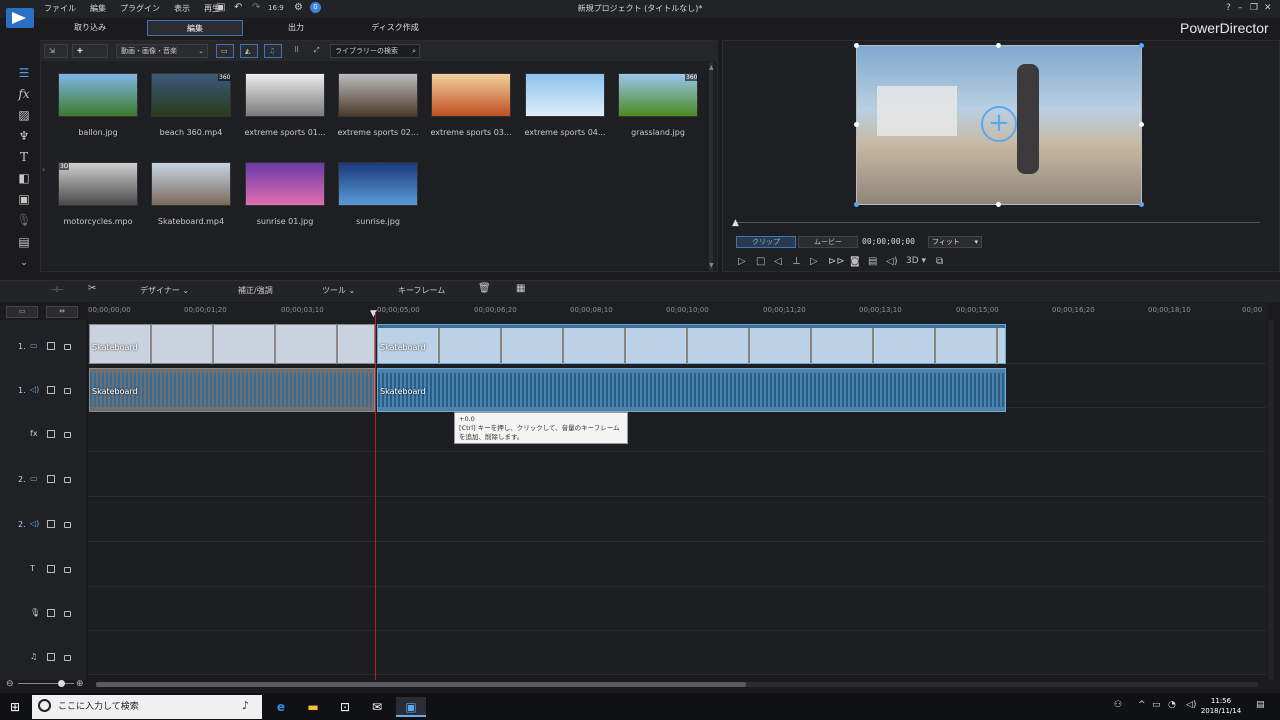 This screenshot has width=1280, height=720. I want to click on clock: 11:56 2018/11/14, so click(1221, 706).